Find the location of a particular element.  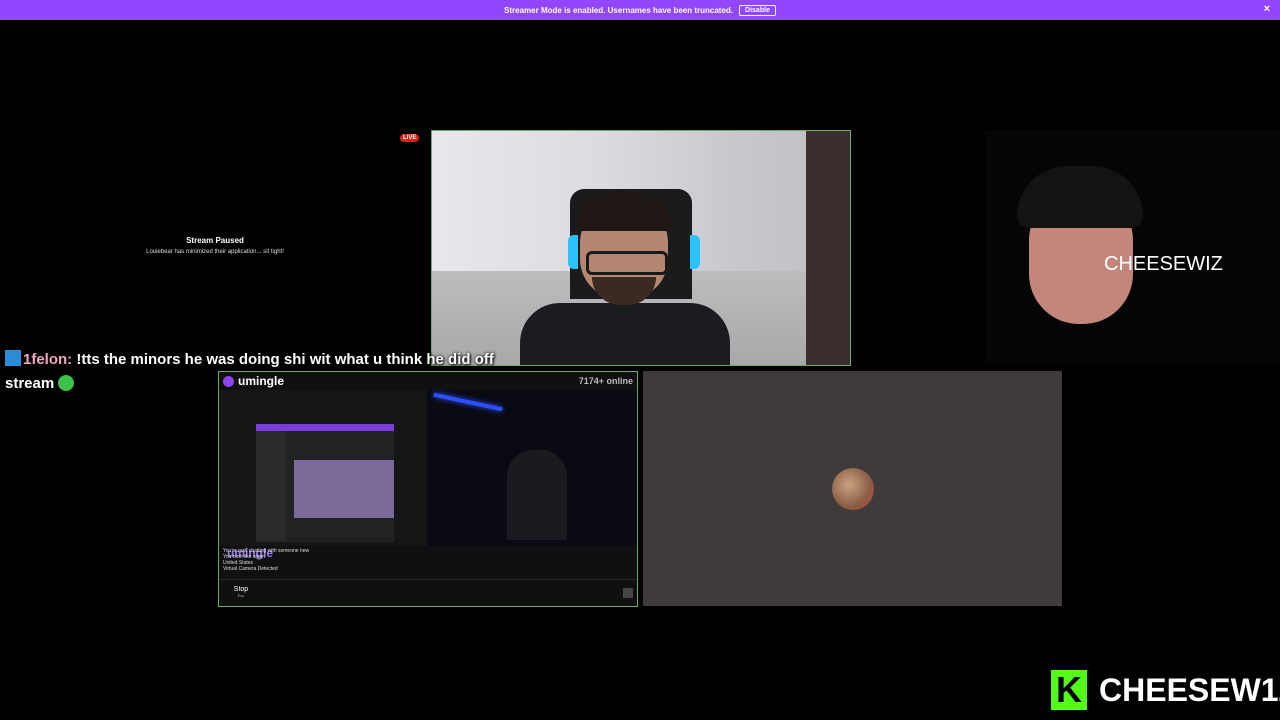

main-webcam is located at coordinates (641, 248).